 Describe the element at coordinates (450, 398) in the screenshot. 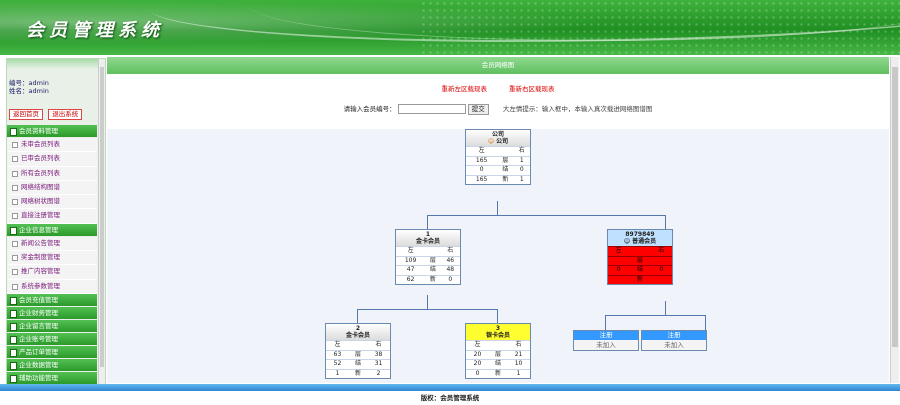

I see `footer-copyright: 版权：会员管理系统` at that location.